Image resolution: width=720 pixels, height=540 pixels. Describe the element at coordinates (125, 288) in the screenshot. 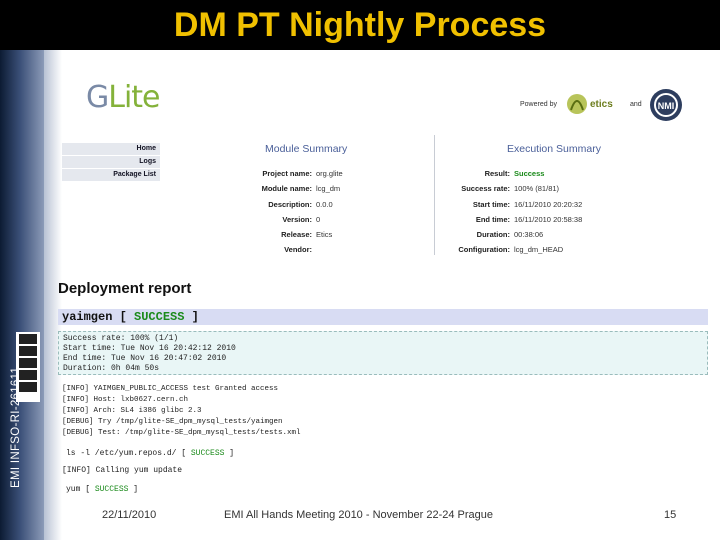

I see `deployment-report-heading: Deployment report` at that location.